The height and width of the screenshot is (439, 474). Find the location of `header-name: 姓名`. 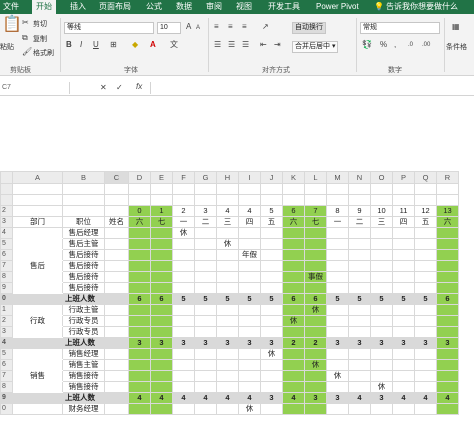

header-name: 姓名 is located at coordinates (116, 222).